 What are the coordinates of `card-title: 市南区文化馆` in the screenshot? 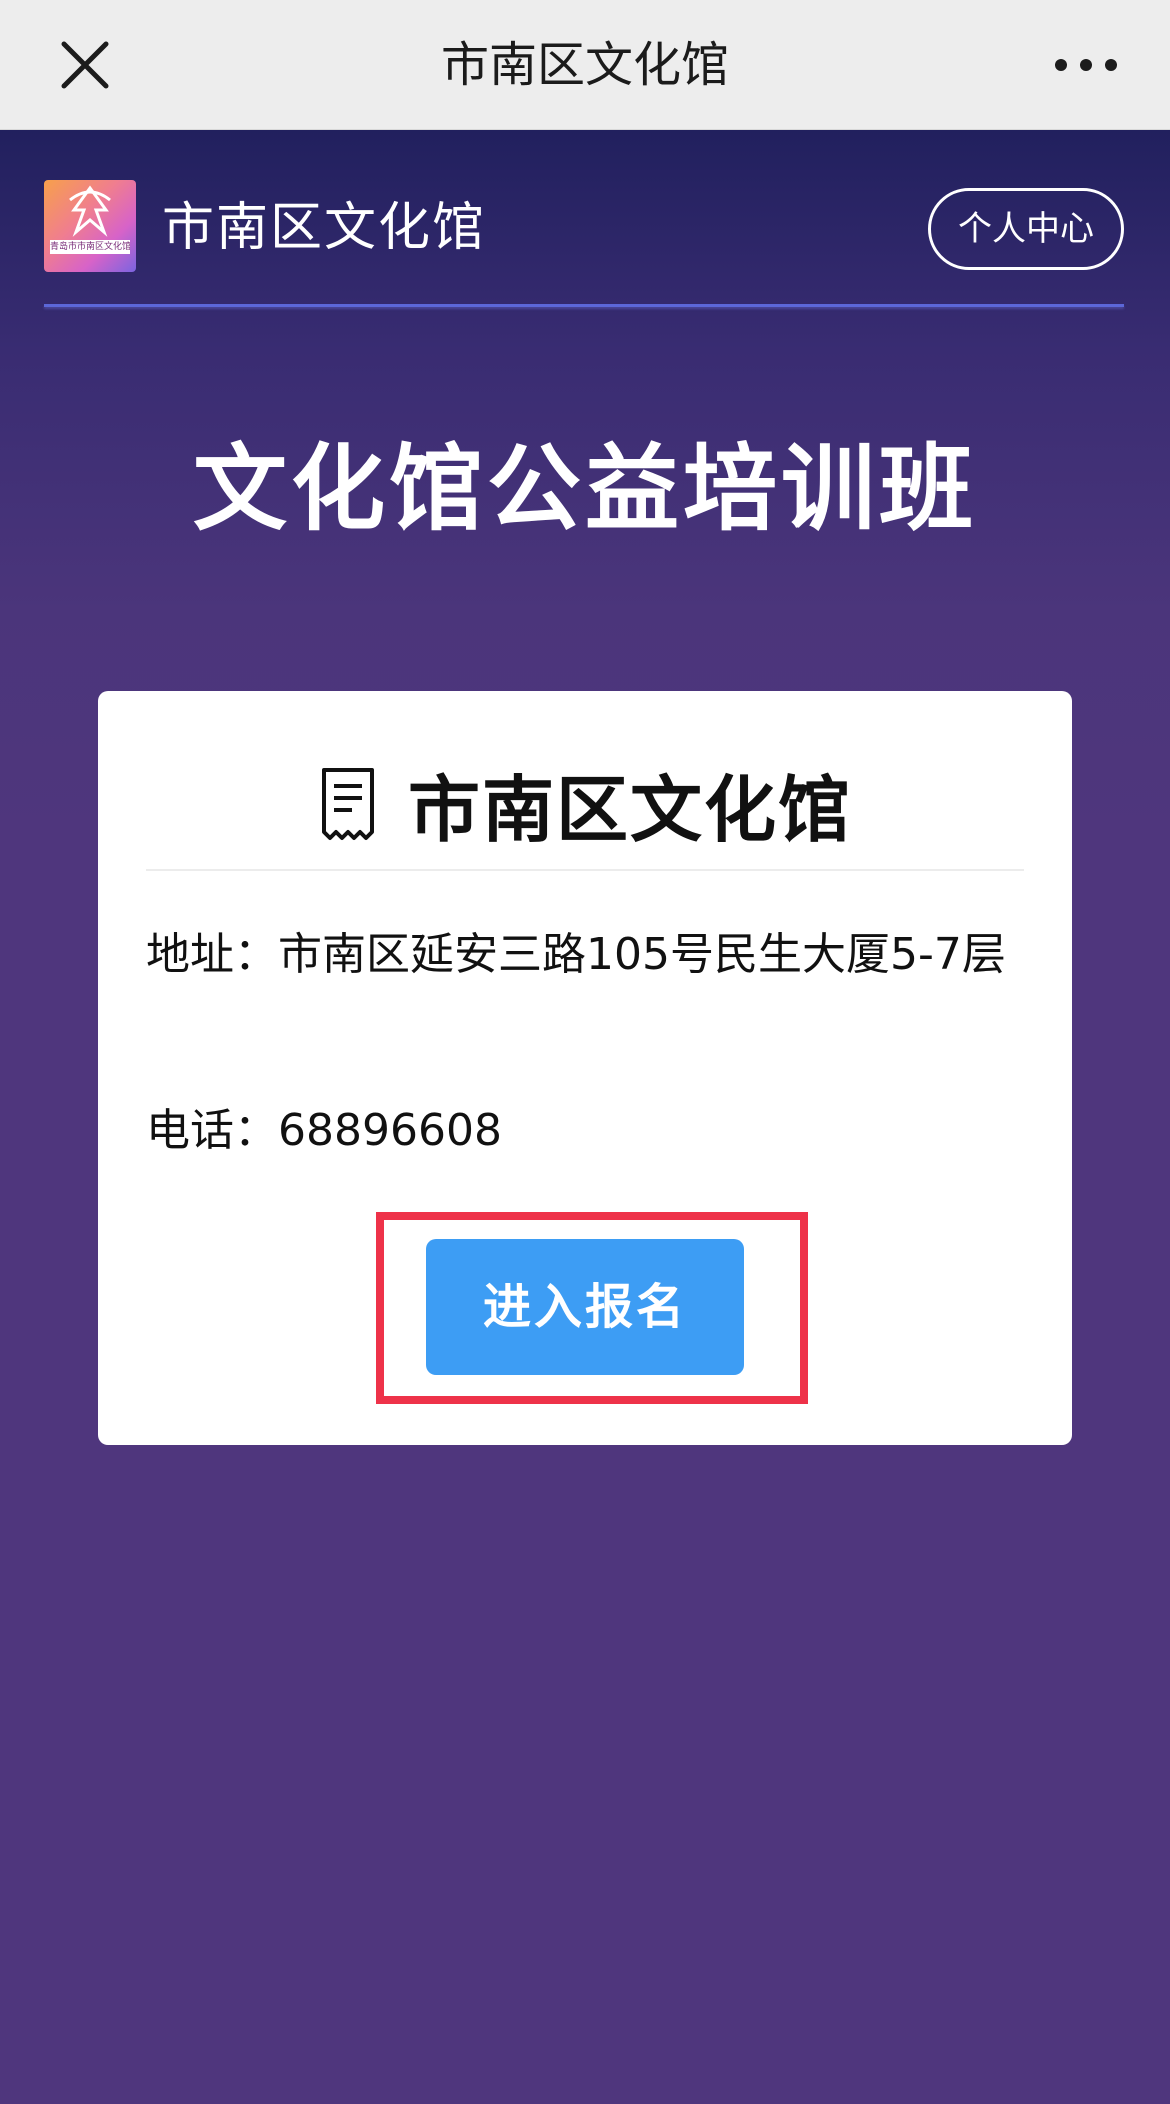 It's located at (629, 810).